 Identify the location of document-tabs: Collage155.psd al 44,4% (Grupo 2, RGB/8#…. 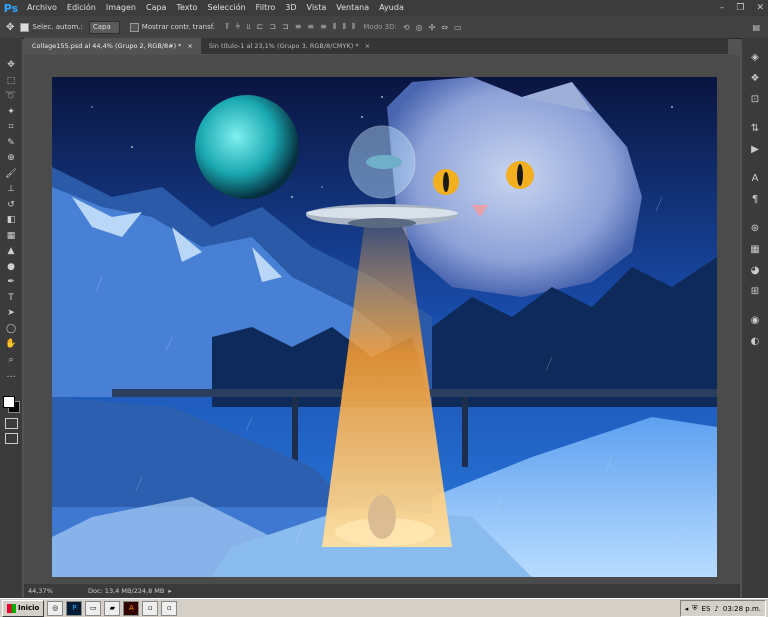
(376, 46).